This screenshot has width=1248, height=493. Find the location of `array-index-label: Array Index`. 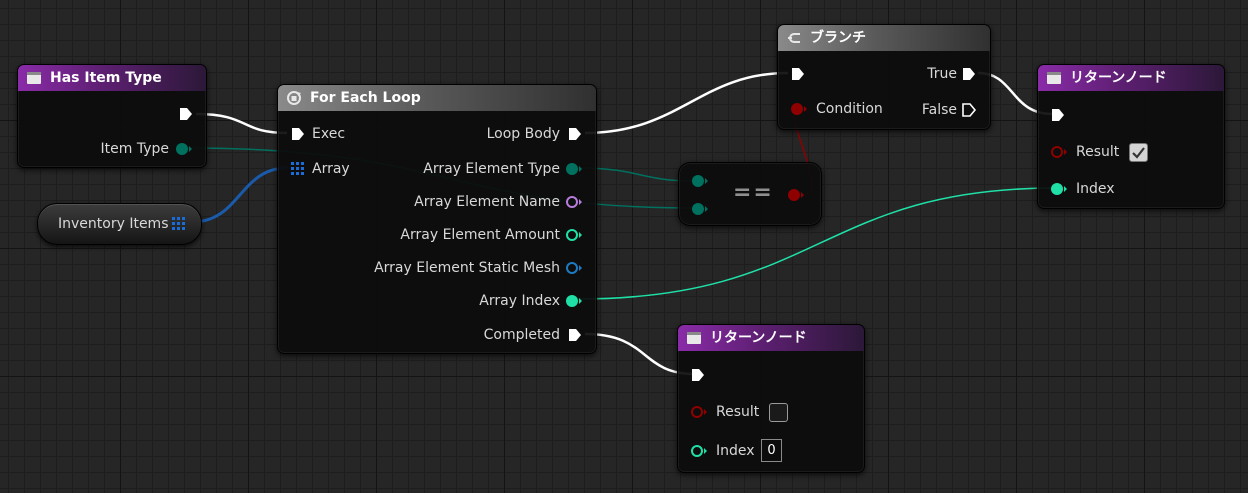

array-index-label: Array Index is located at coordinates (519, 301).